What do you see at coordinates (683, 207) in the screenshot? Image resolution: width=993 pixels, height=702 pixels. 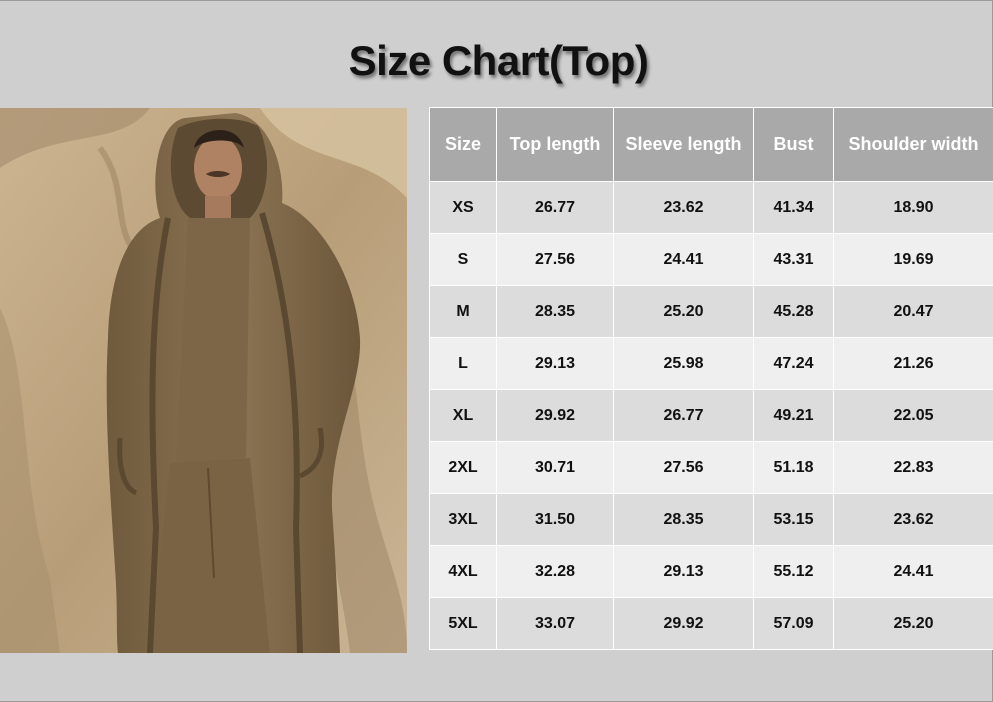 I see `cell-sleeve-length: 23.62` at bounding box center [683, 207].